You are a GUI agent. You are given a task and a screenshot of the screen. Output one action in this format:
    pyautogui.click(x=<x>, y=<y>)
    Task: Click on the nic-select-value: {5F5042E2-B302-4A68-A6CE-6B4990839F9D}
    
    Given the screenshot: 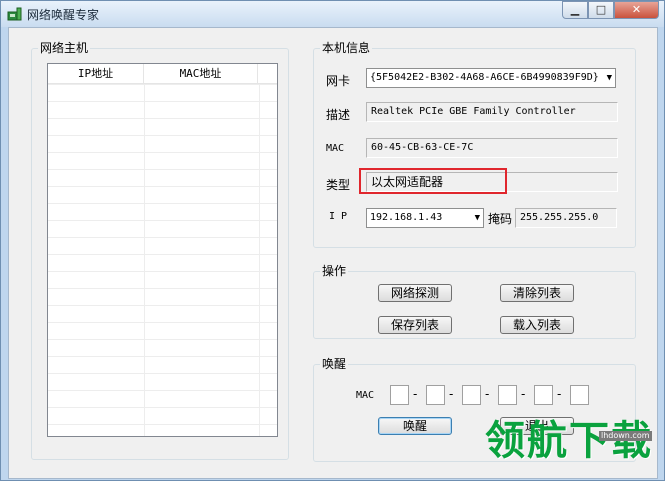 What is the action you would take?
    pyautogui.click(x=484, y=77)
    